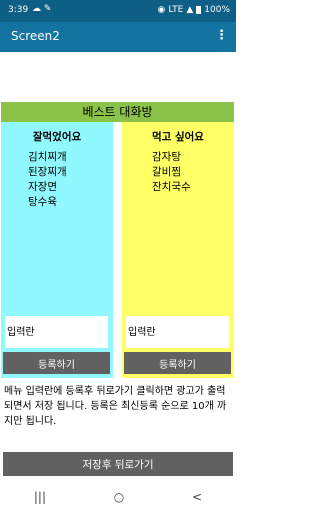 This screenshot has height=512, width=320. Describe the element at coordinates (177, 363) in the screenshot. I see `want-to-eat-register-button: 등록하기` at that location.